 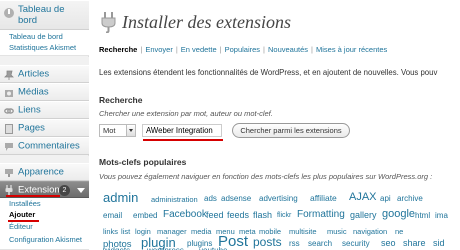 What do you see at coordinates (236, 198) in the screenshot?
I see `tag-link: adsense` at bounding box center [236, 198].